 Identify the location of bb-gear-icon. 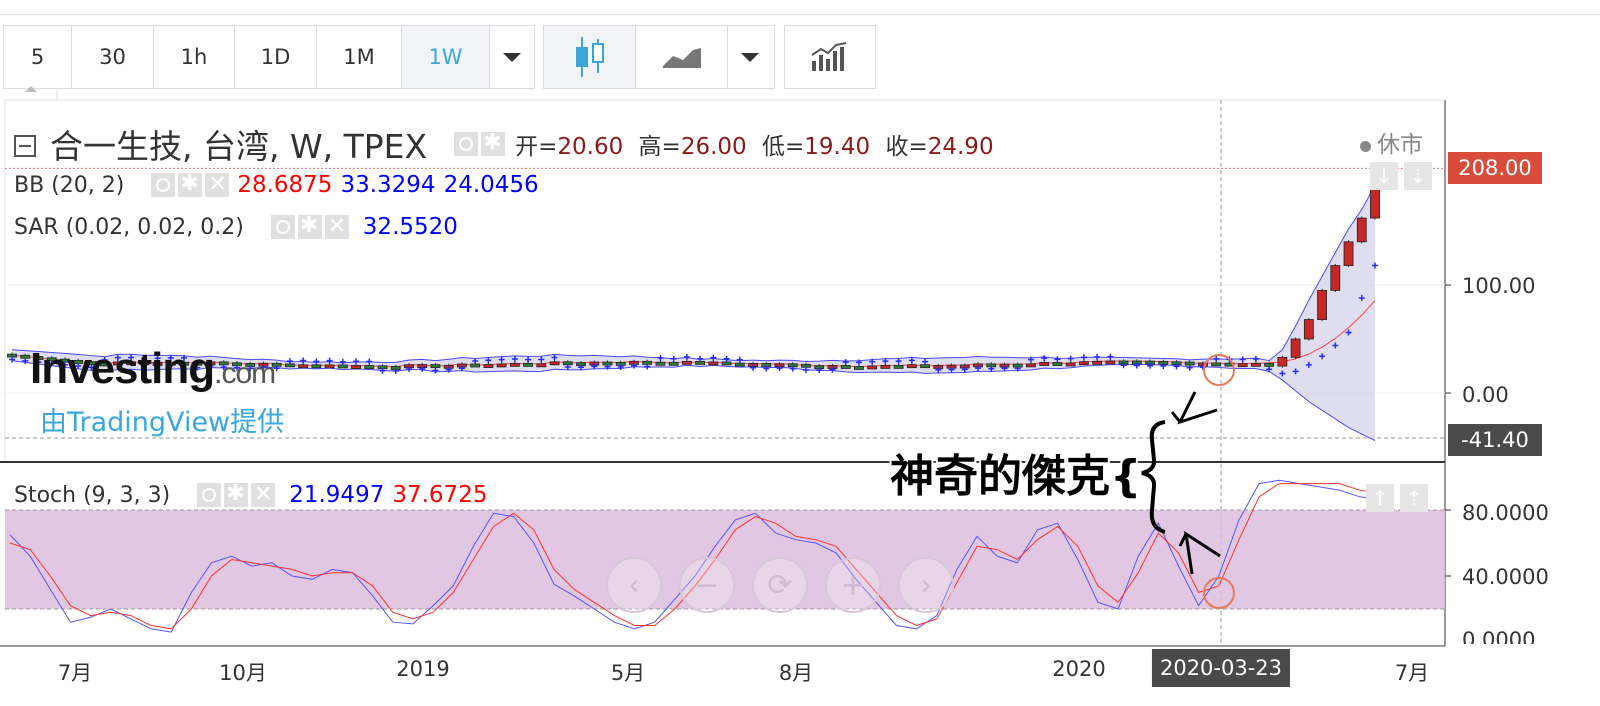
(190, 184).